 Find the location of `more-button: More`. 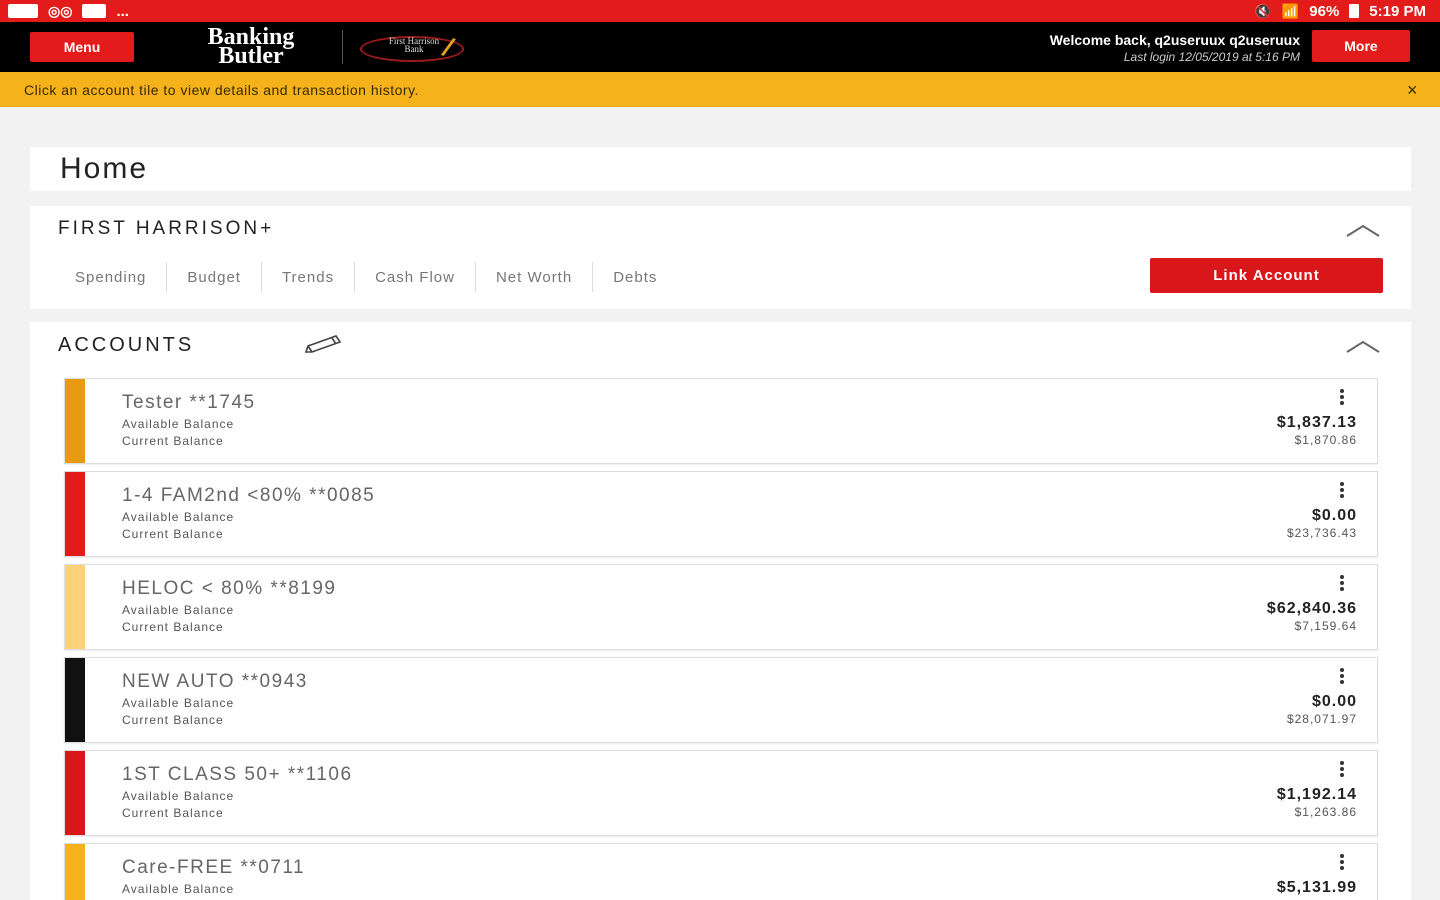

more-button: More is located at coordinates (1361, 46).